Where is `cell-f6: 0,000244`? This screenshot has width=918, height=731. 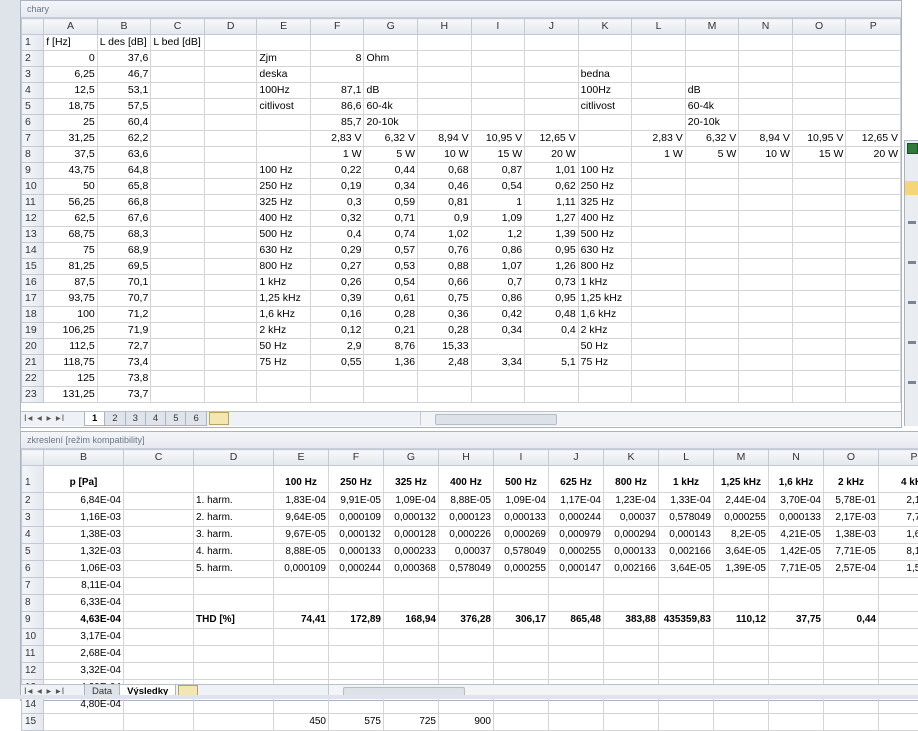
cell-f6: 0,000244 is located at coordinates (356, 569).